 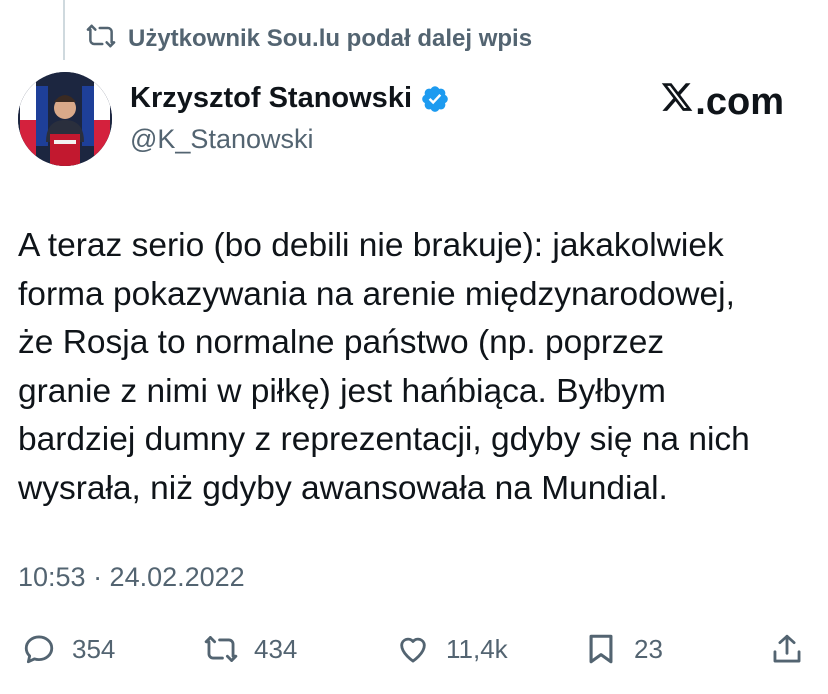 What do you see at coordinates (330, 38) in the screenshot?
I see `repost-banner-text: Użytkownik Sou.lu podał dalej wpis` at bounding box center [330, 38].